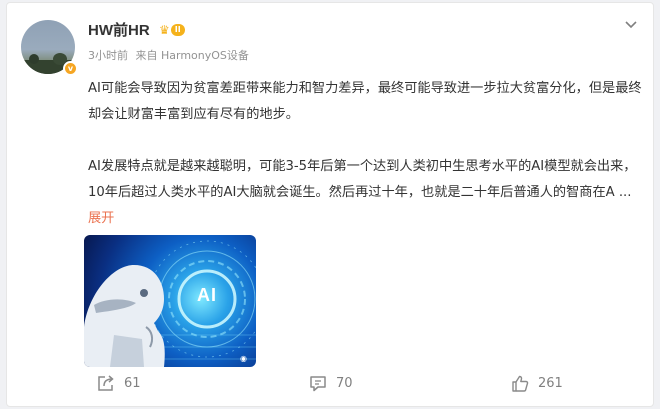  Describe the element at coordinates (119, 29) in the screenshot. I see `username: HW前HR` at that location.